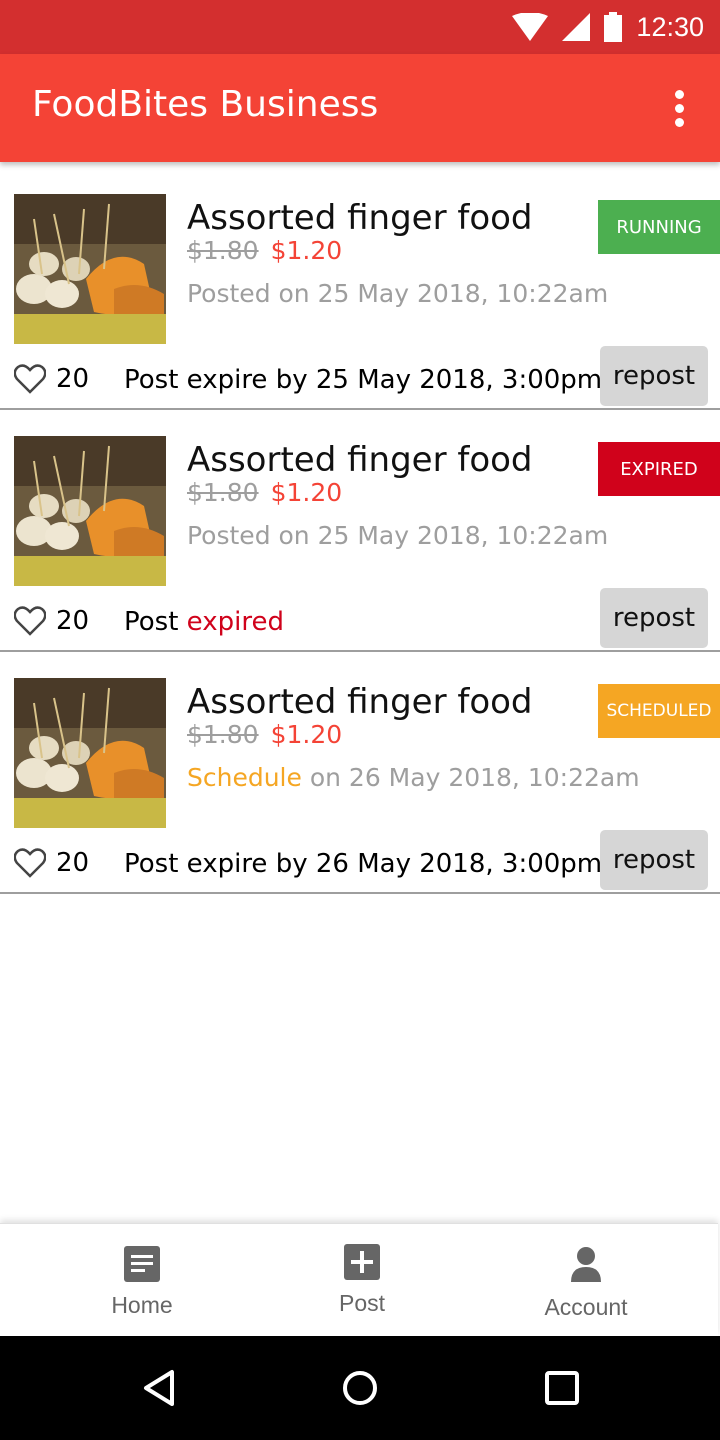 The height and width of the screenshot is (1440, 720). I want to click on wifi-icon, so click(530, 27).